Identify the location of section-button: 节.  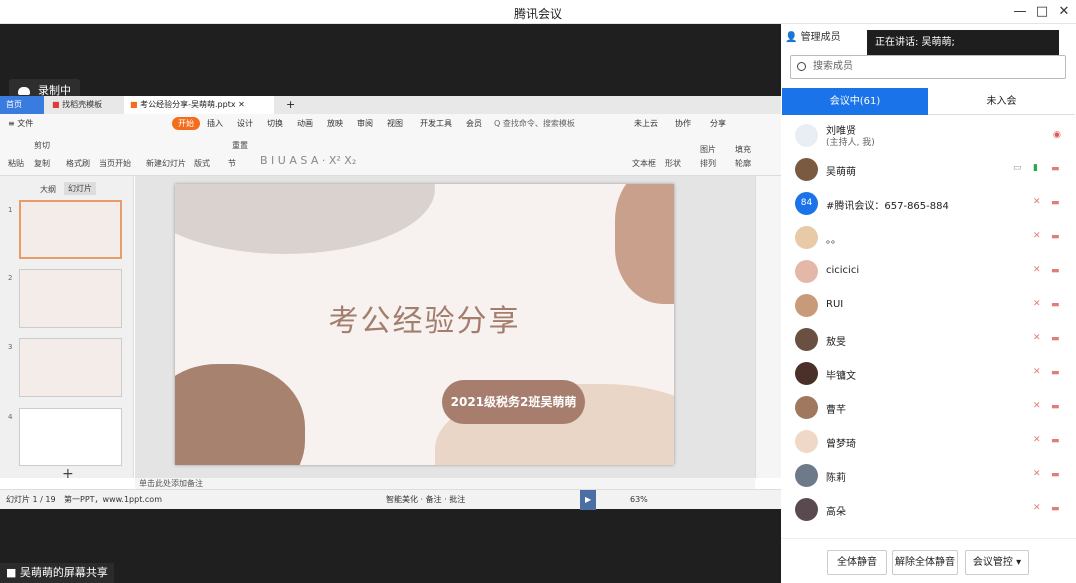
(232, 163).